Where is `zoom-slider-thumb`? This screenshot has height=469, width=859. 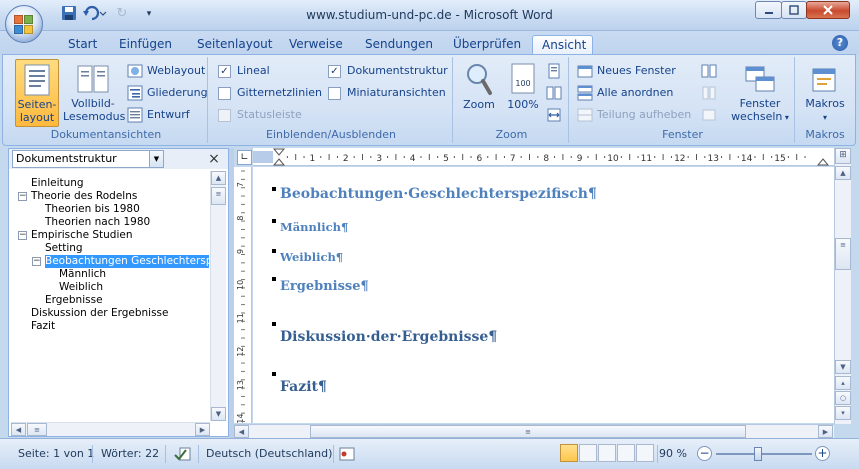
zoom-slider-thumb is located at coordinates (758, 454).